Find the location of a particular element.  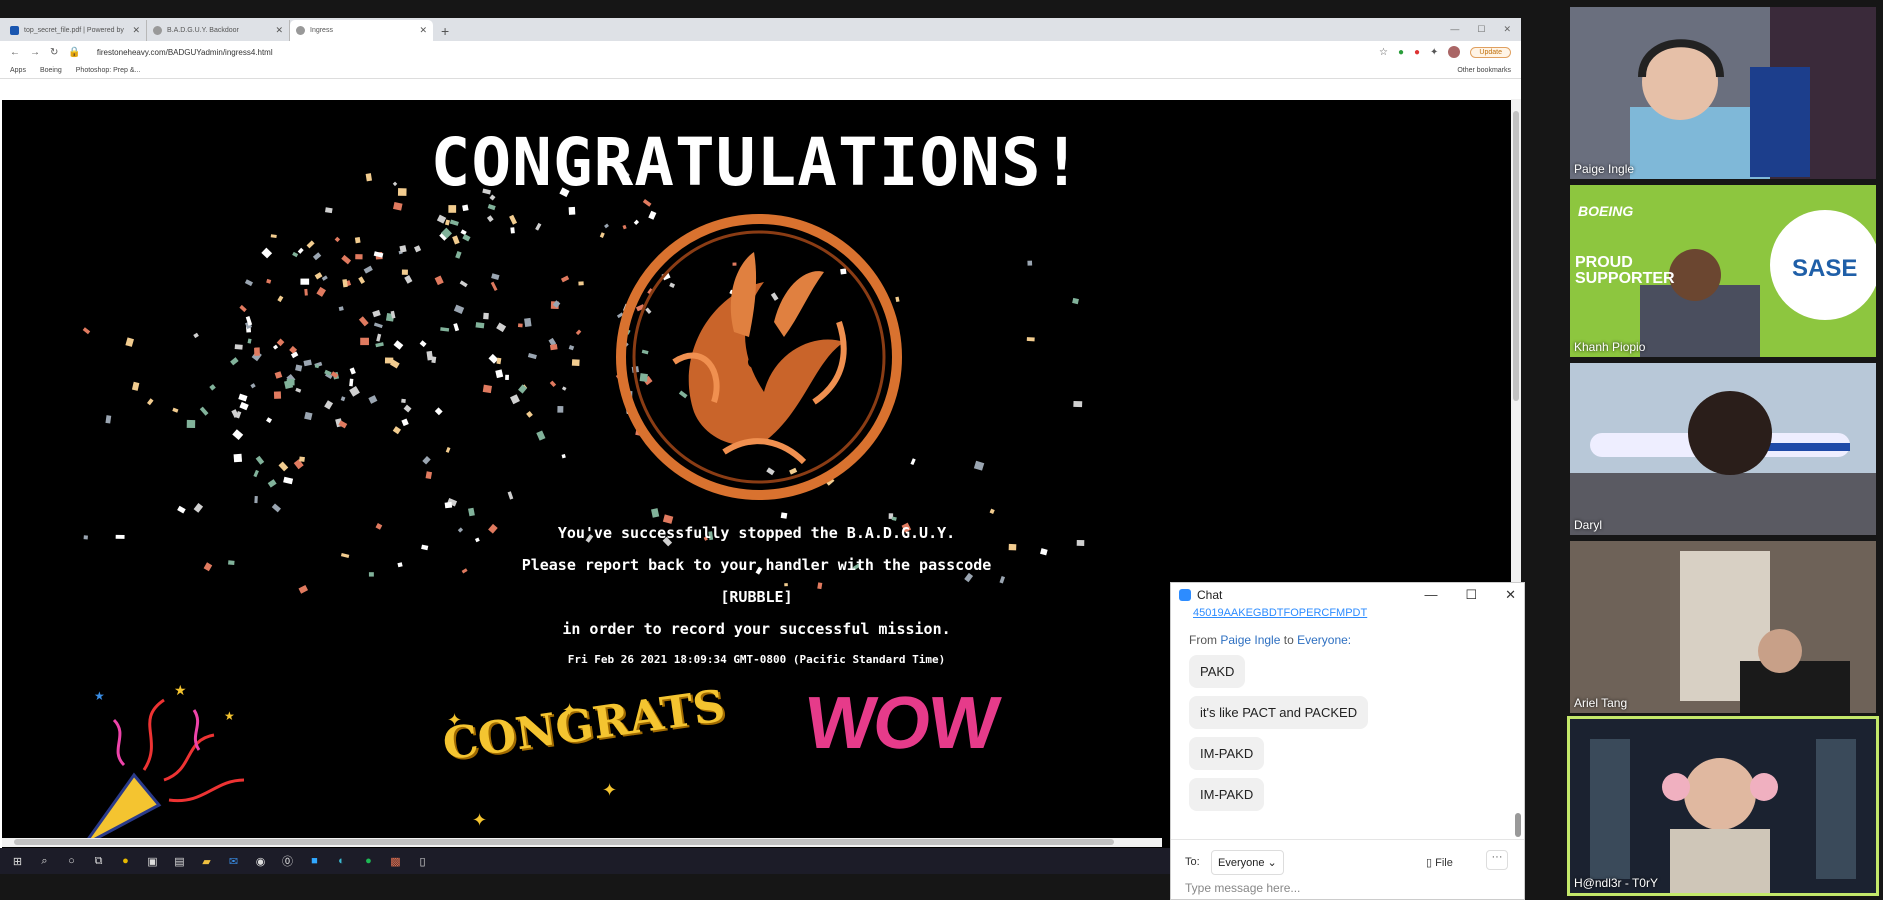

forward-icon: → is located at coordinates (35, 52).